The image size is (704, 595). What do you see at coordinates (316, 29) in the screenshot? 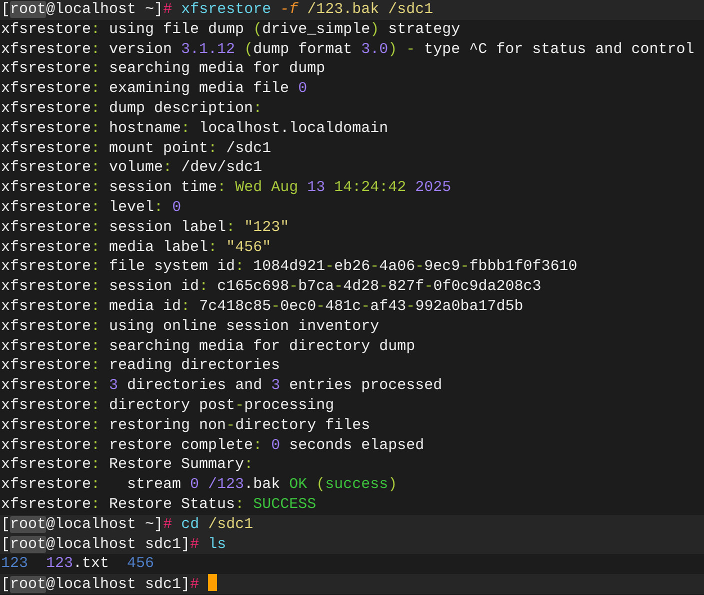
I see `terminal-text: drive_simple` at bounding box center [316, 29].